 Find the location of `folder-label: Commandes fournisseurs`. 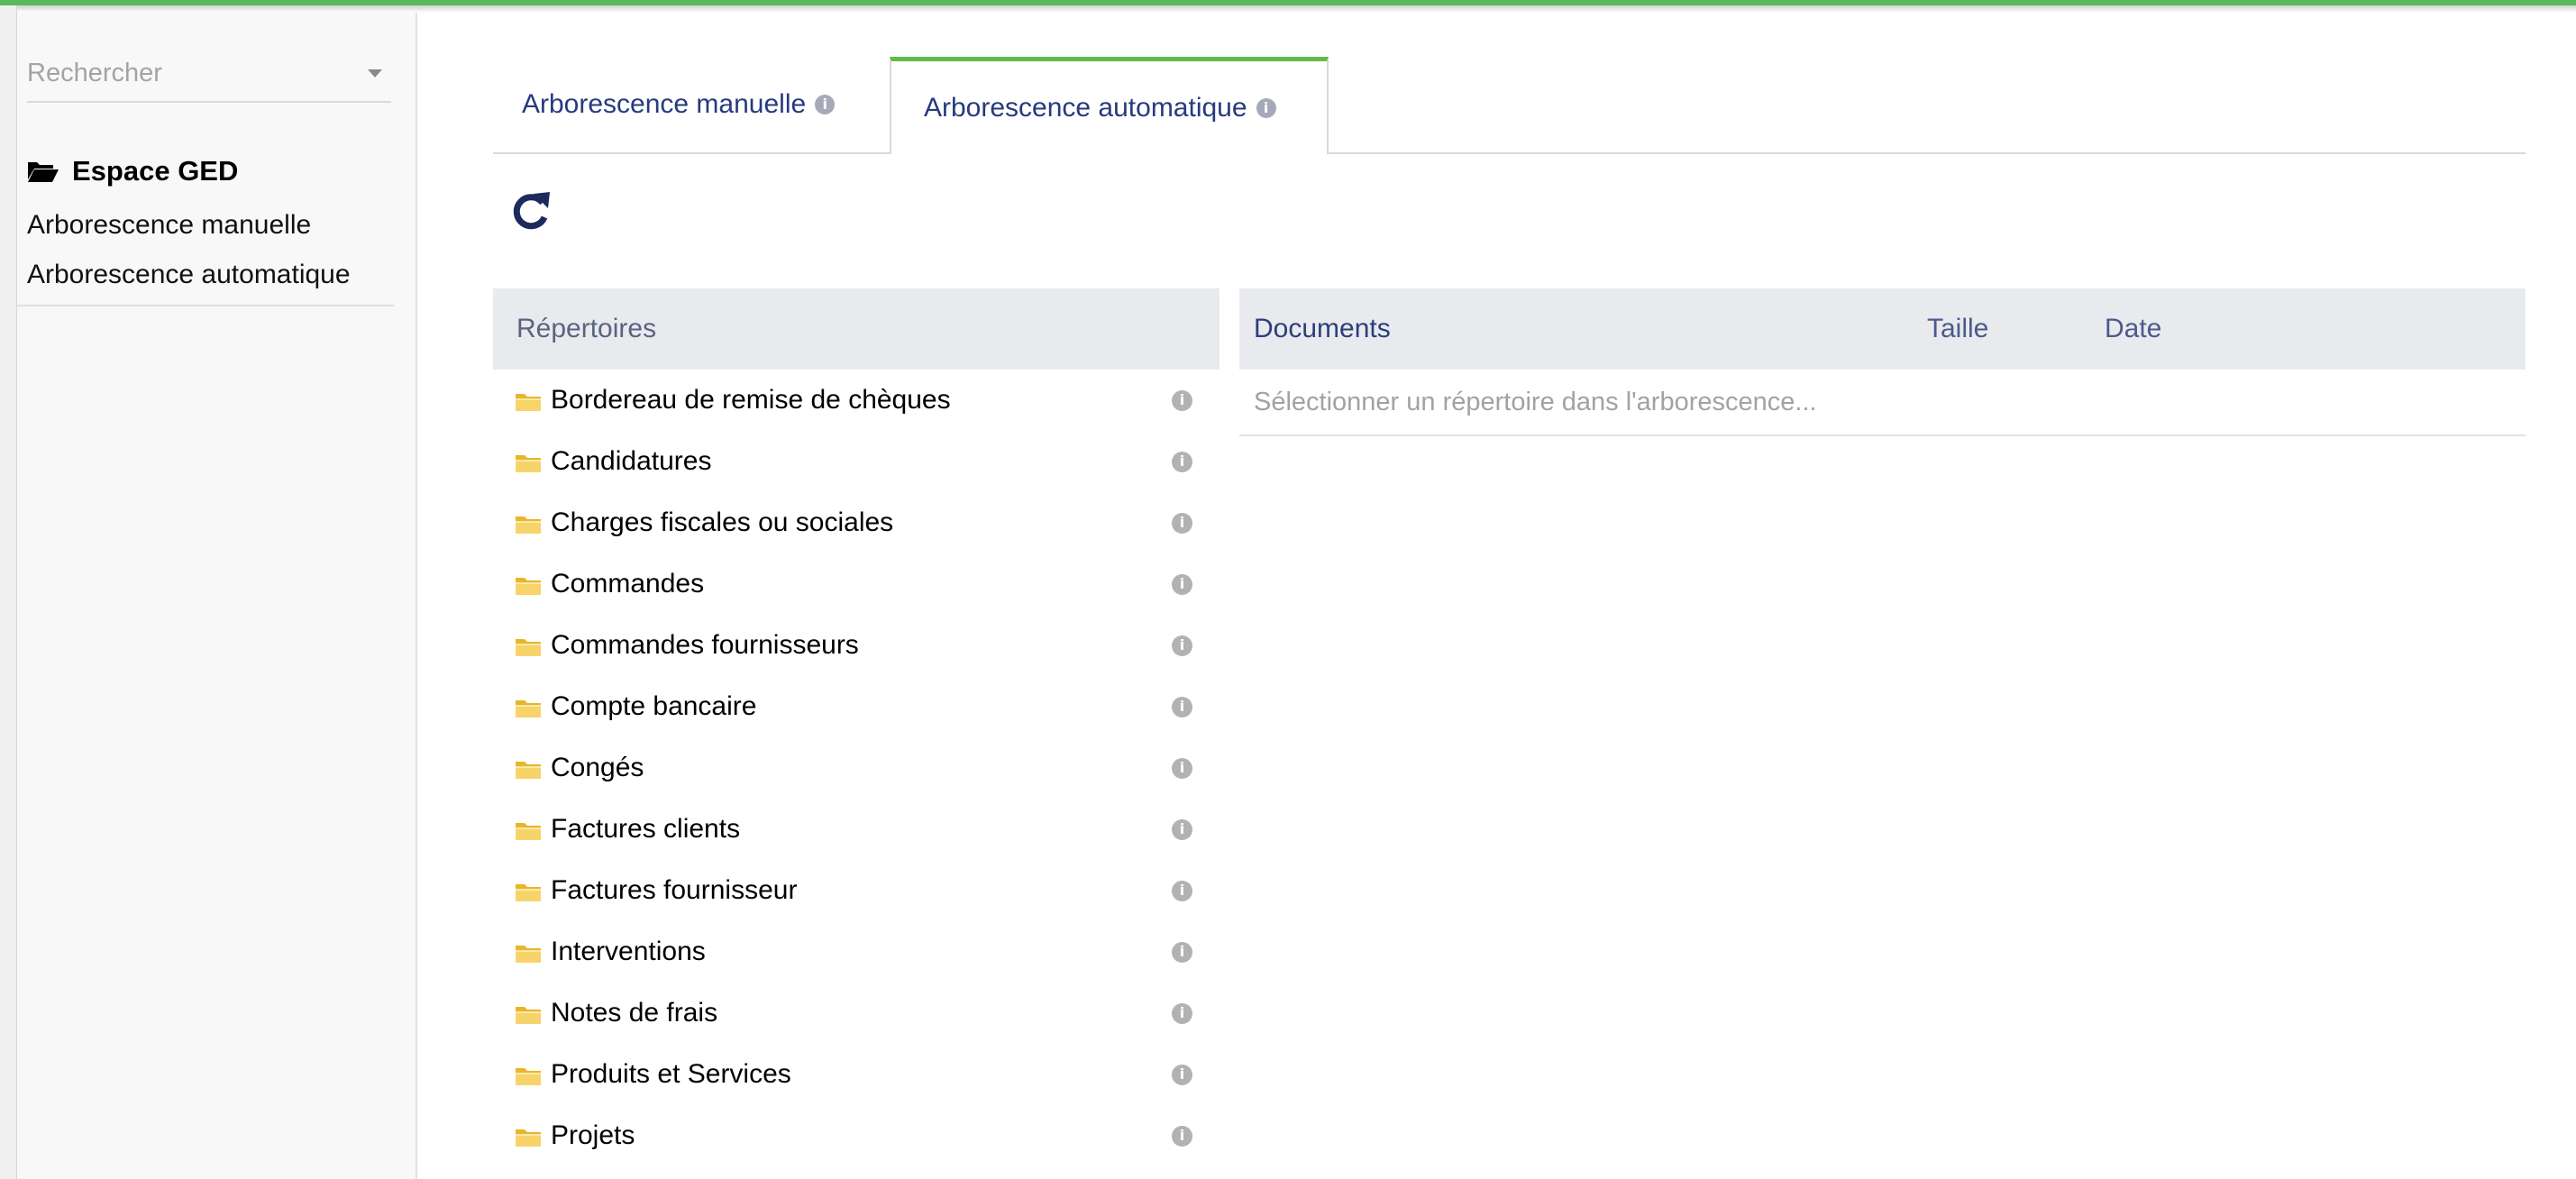

folder-label: Commandes fournisseurs is located at coordinates (705, 645).